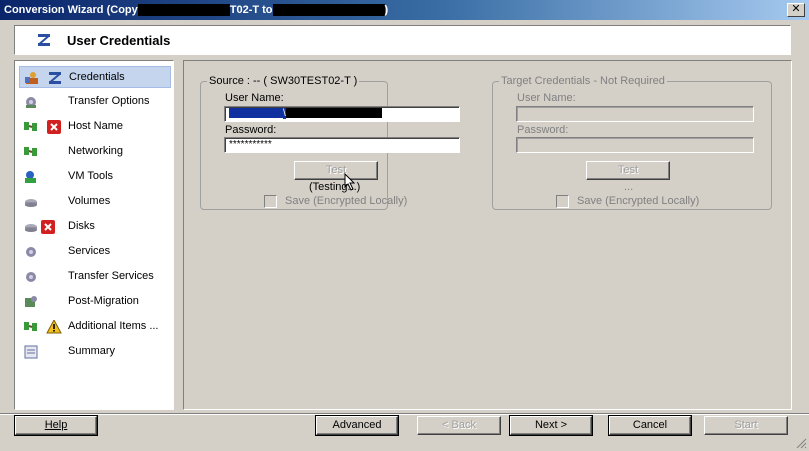  Describe the element at coordinates (91, 176) in the screenshot. I see `sidebar-item-label: VM Tools` at that location.